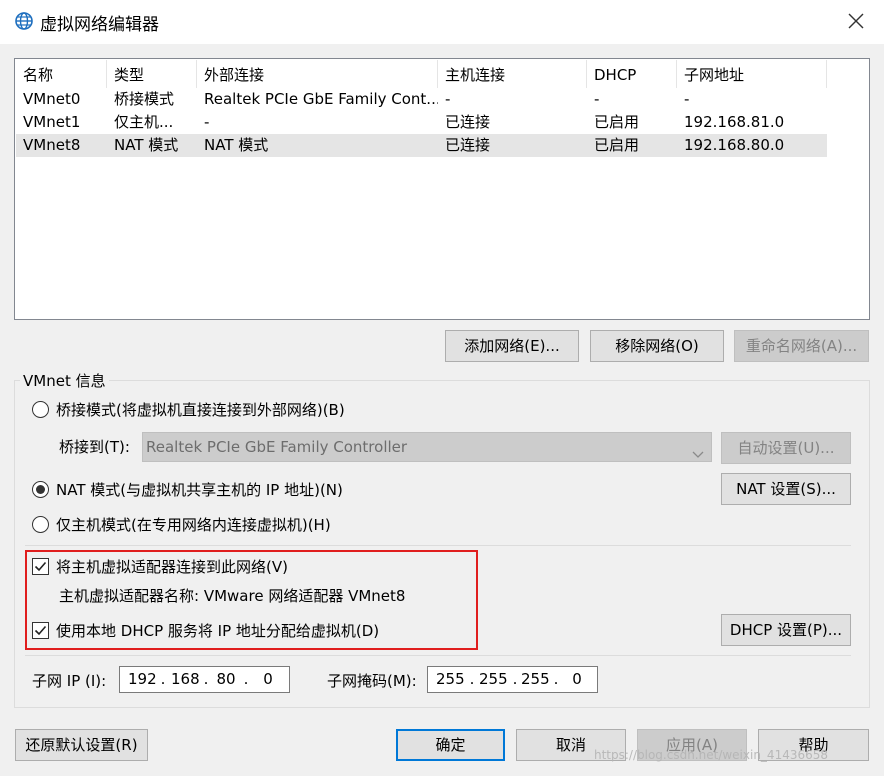 The image size is (884, 776). I want to click on connect-adapter-checkbox, so click(40, 566).